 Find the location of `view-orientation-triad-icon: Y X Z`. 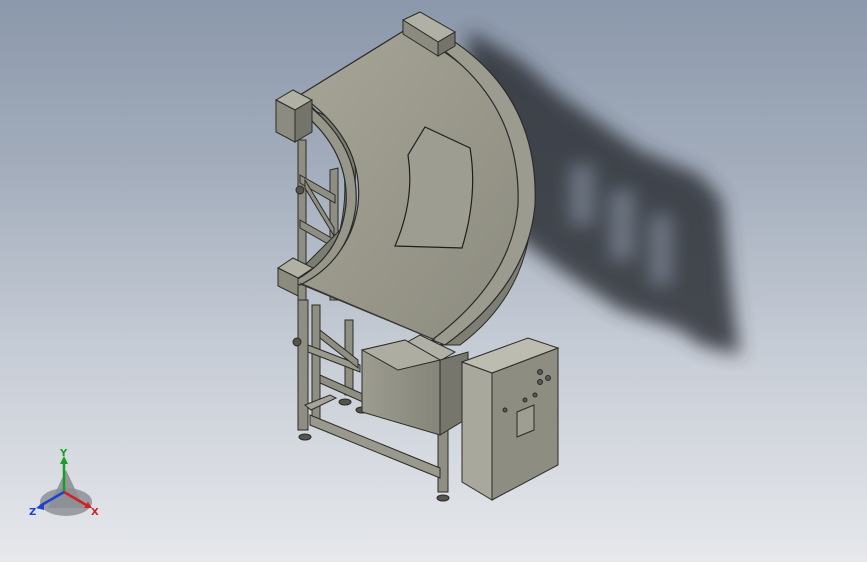

view-orientation-triad-icon: Y X Z is located at coordinates (66, 484).